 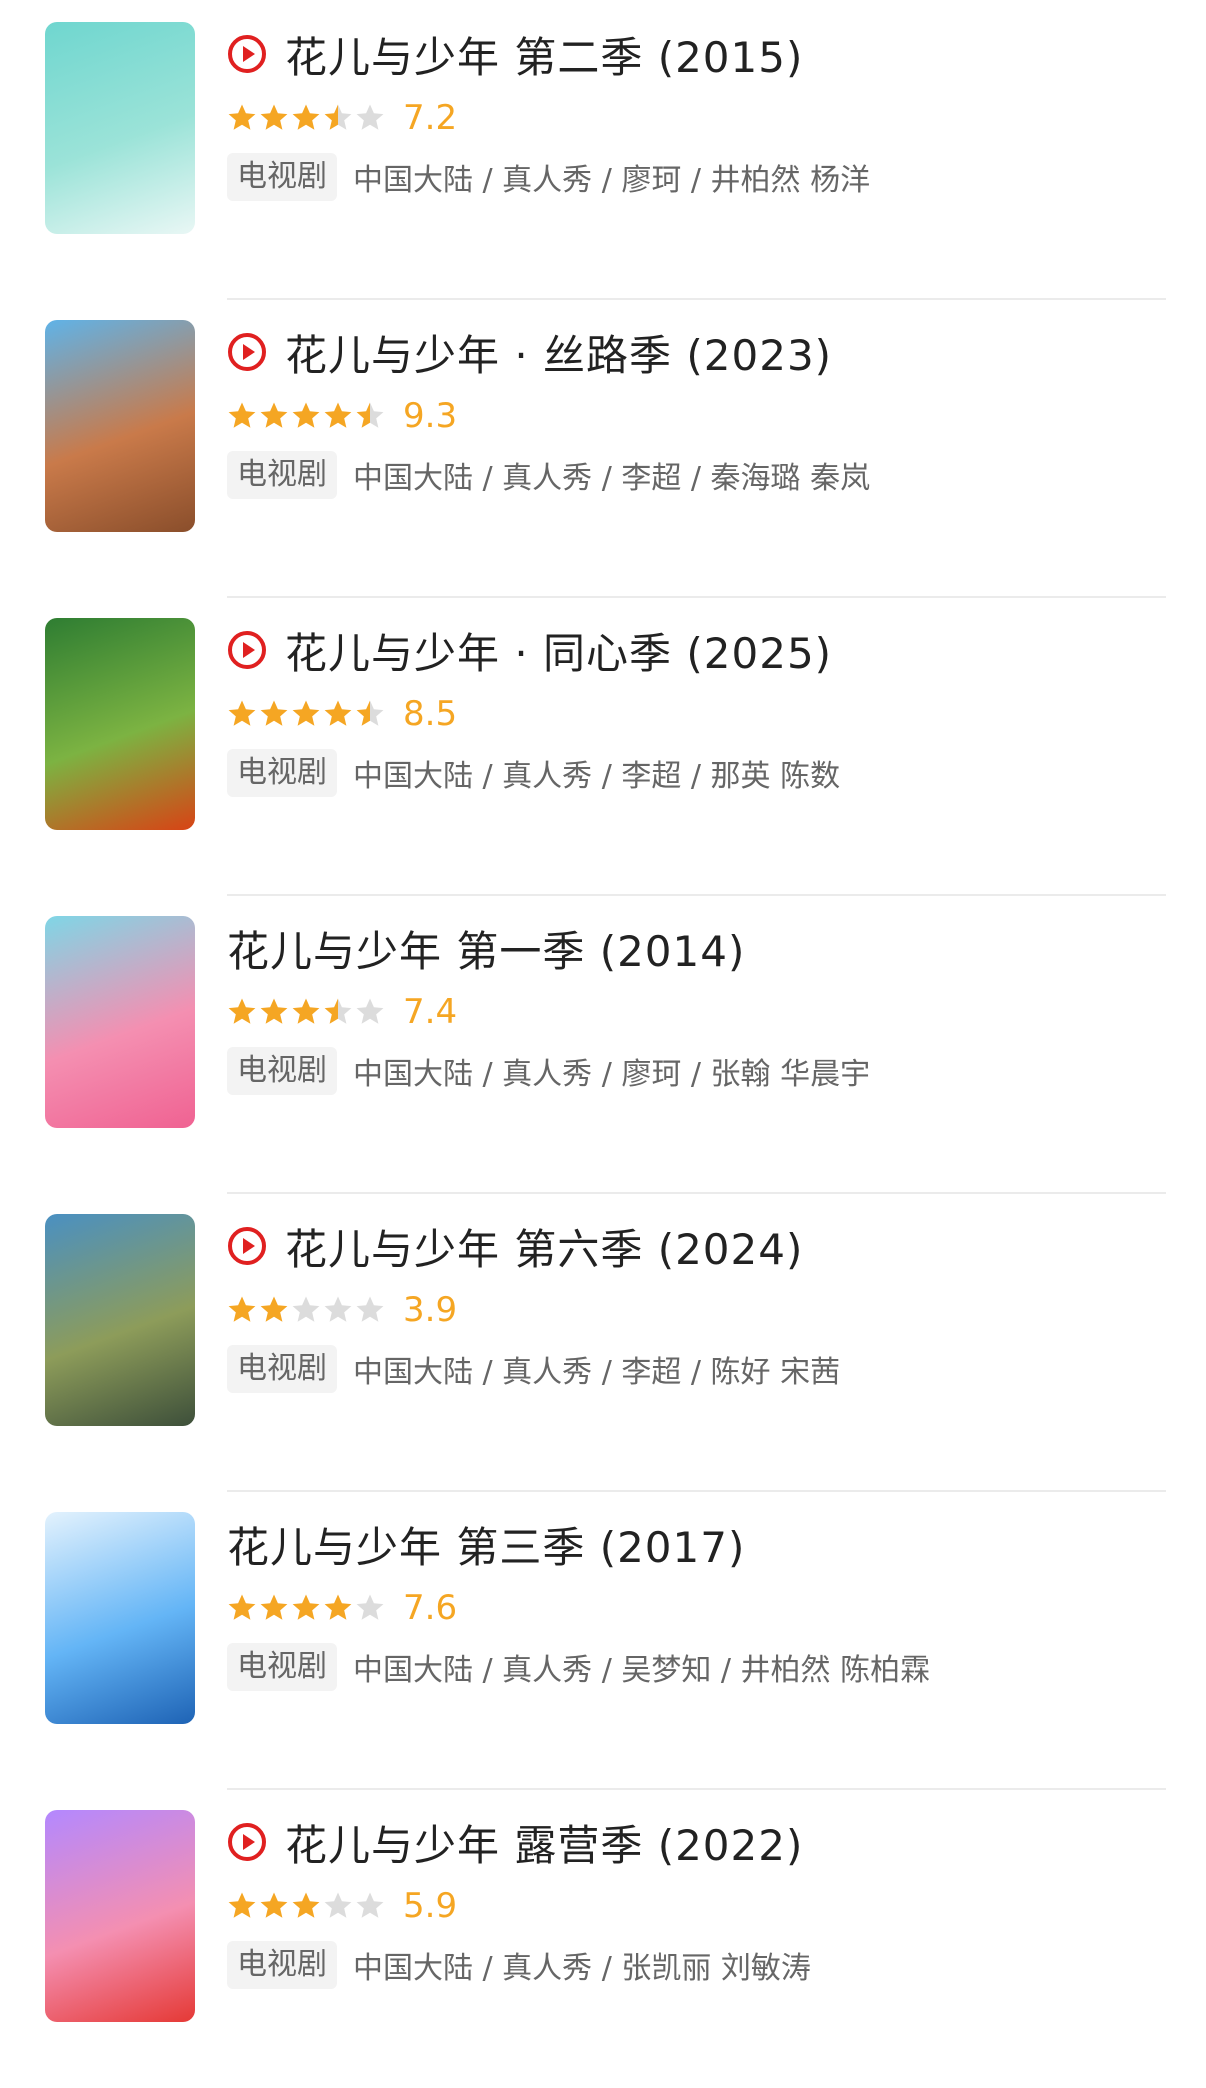 I want to click on rating-row: 8.5, so click(x=342, y=714).